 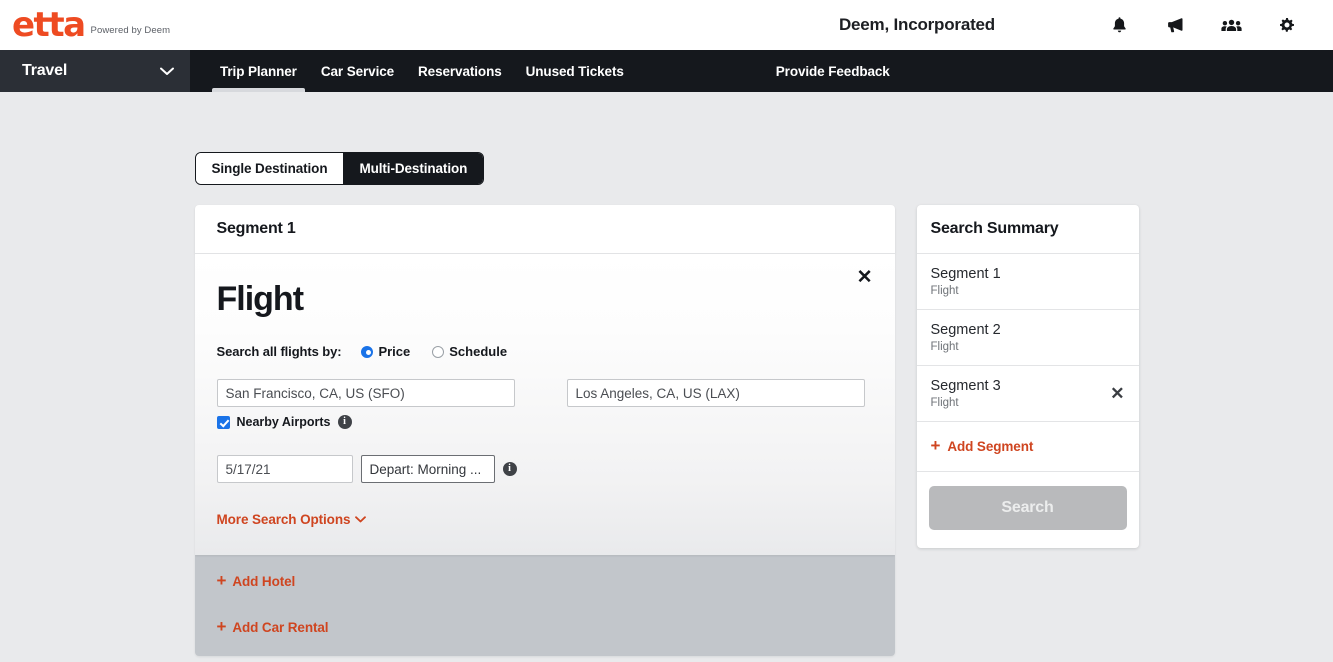 I want to click on provide-feedback-link: Provide Feedback, so click(x=833, y=71).